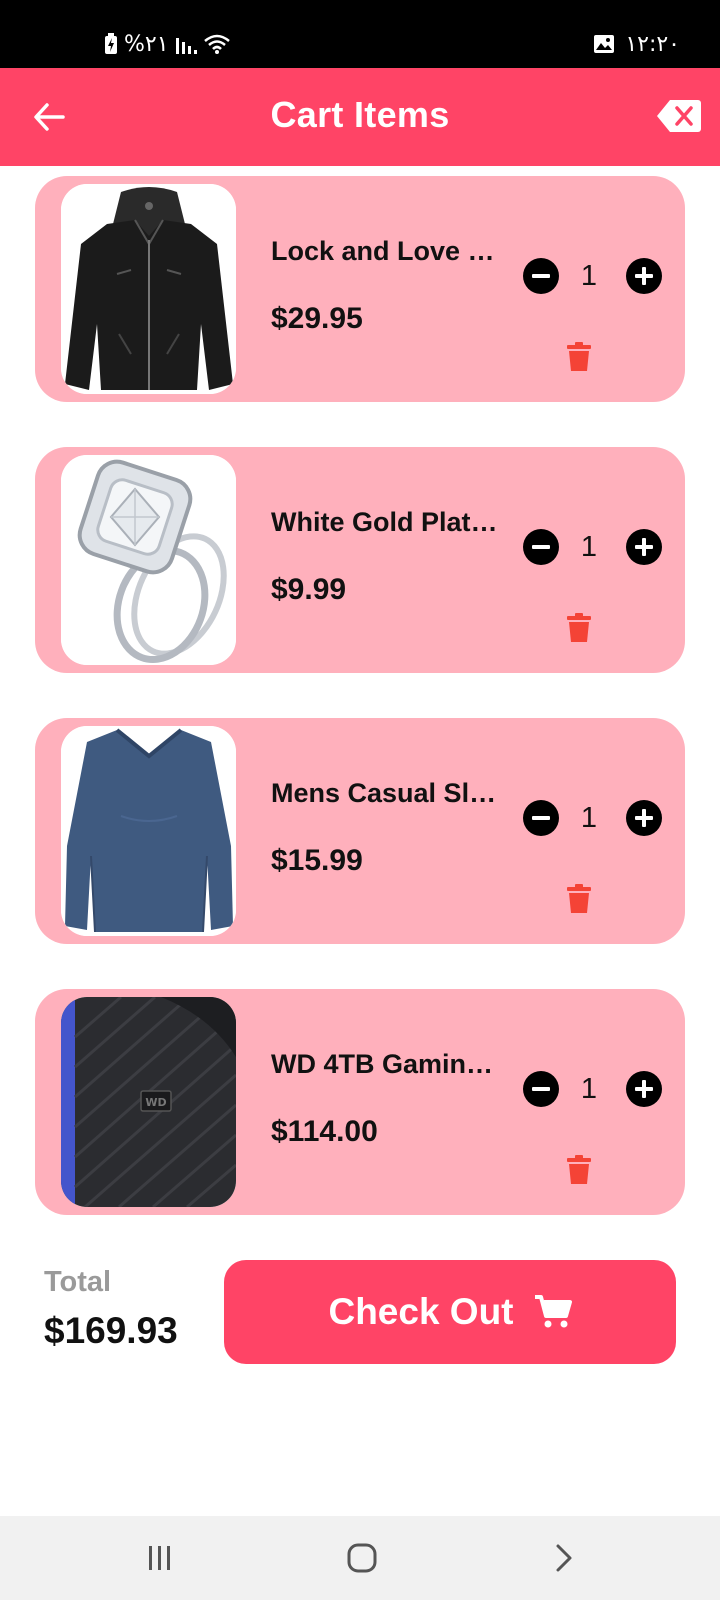  I want to click on app-bar: Cart Items, so click(360, 117).